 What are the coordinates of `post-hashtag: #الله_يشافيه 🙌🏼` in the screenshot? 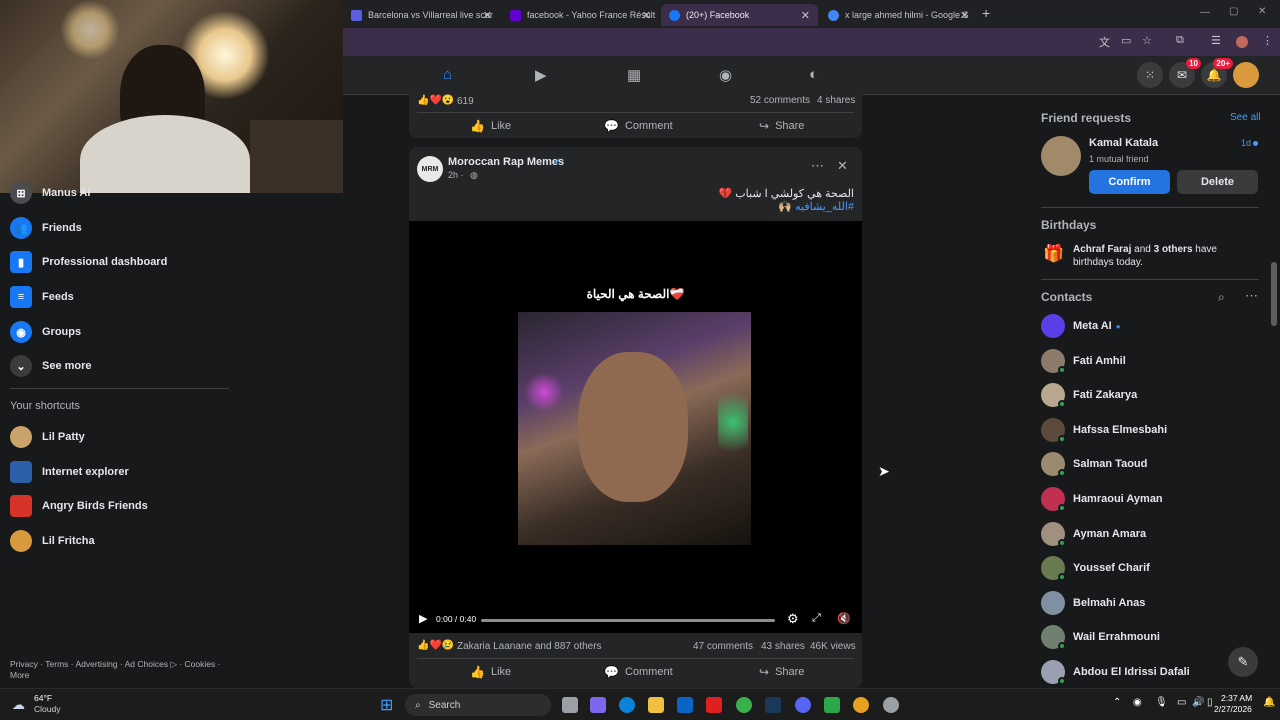 It's located at (816, 206).